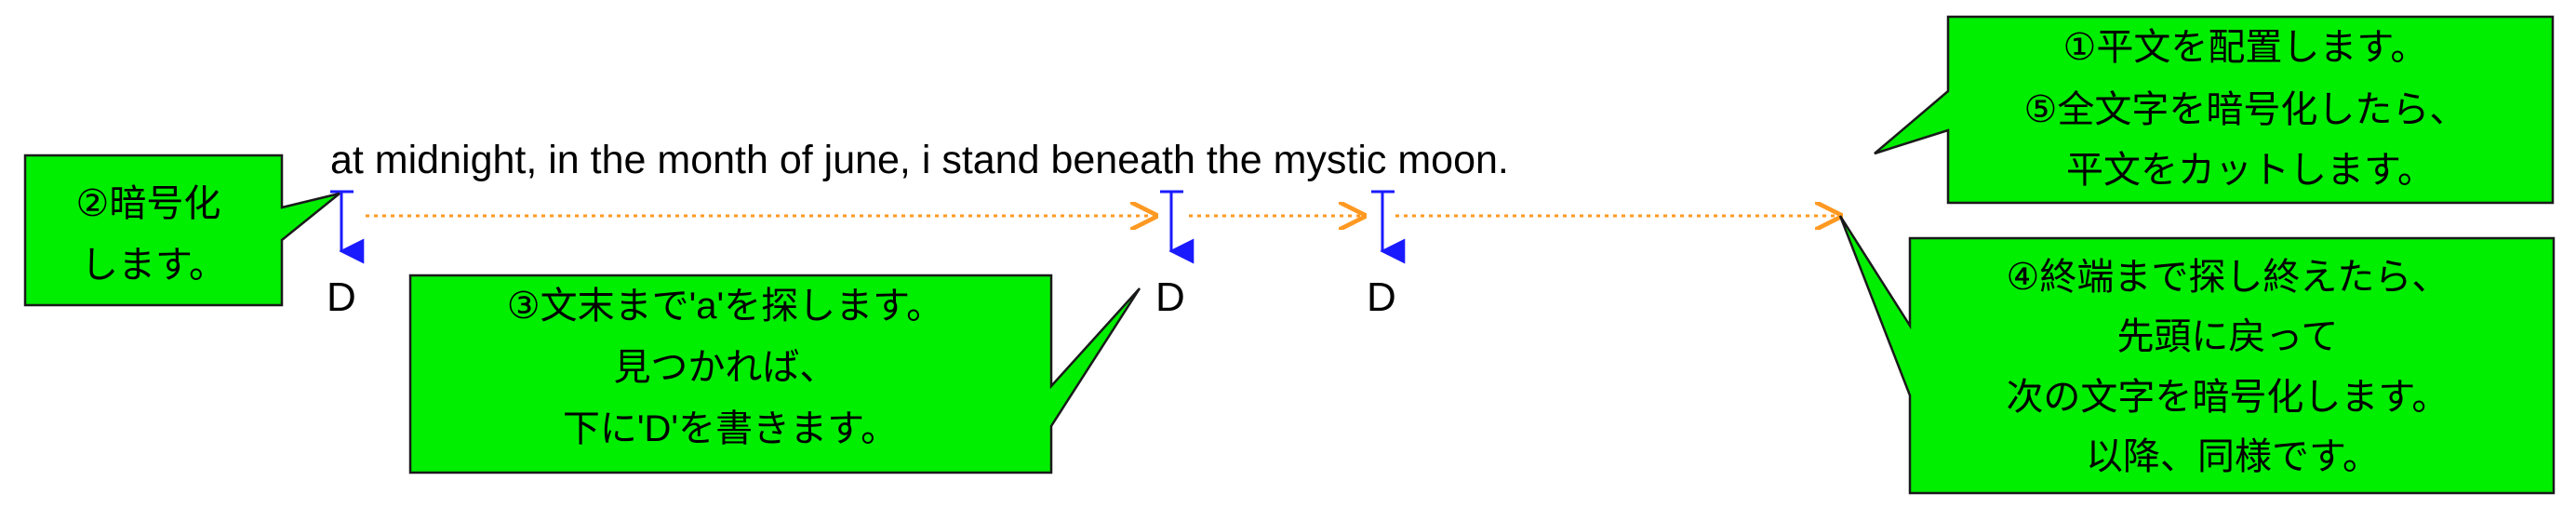  I want to click on markers, so click(868, 227).